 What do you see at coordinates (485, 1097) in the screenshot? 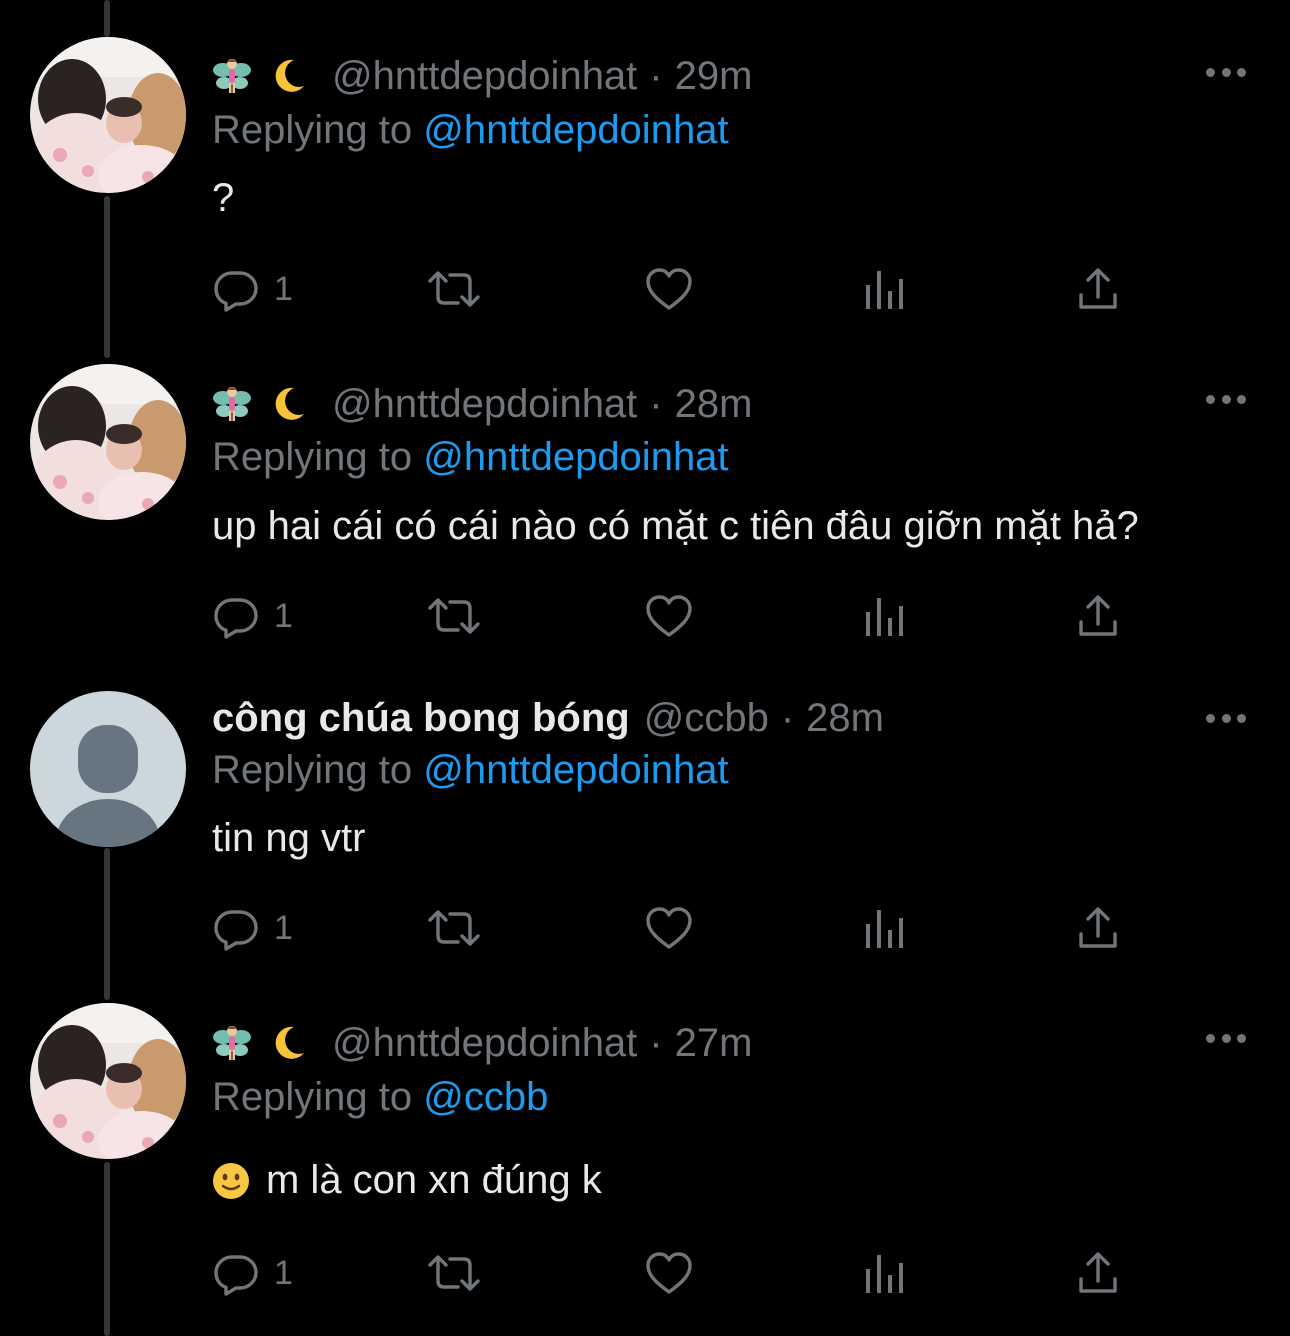
I see `replying-to-mention: @ccbb` at bounding box center [485, 1097].